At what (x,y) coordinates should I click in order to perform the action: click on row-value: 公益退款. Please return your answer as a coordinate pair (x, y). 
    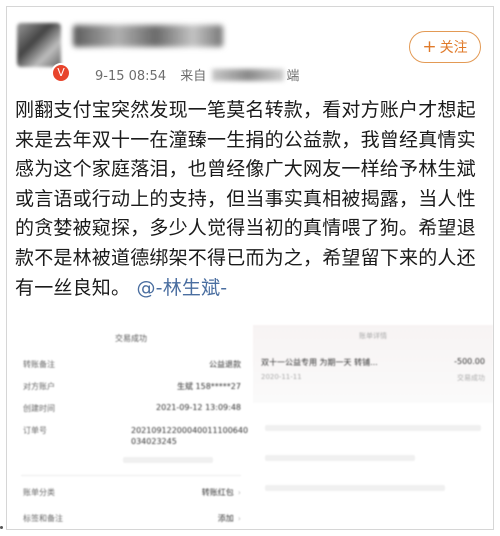
    Looking at the image, I should click on (225, 364).